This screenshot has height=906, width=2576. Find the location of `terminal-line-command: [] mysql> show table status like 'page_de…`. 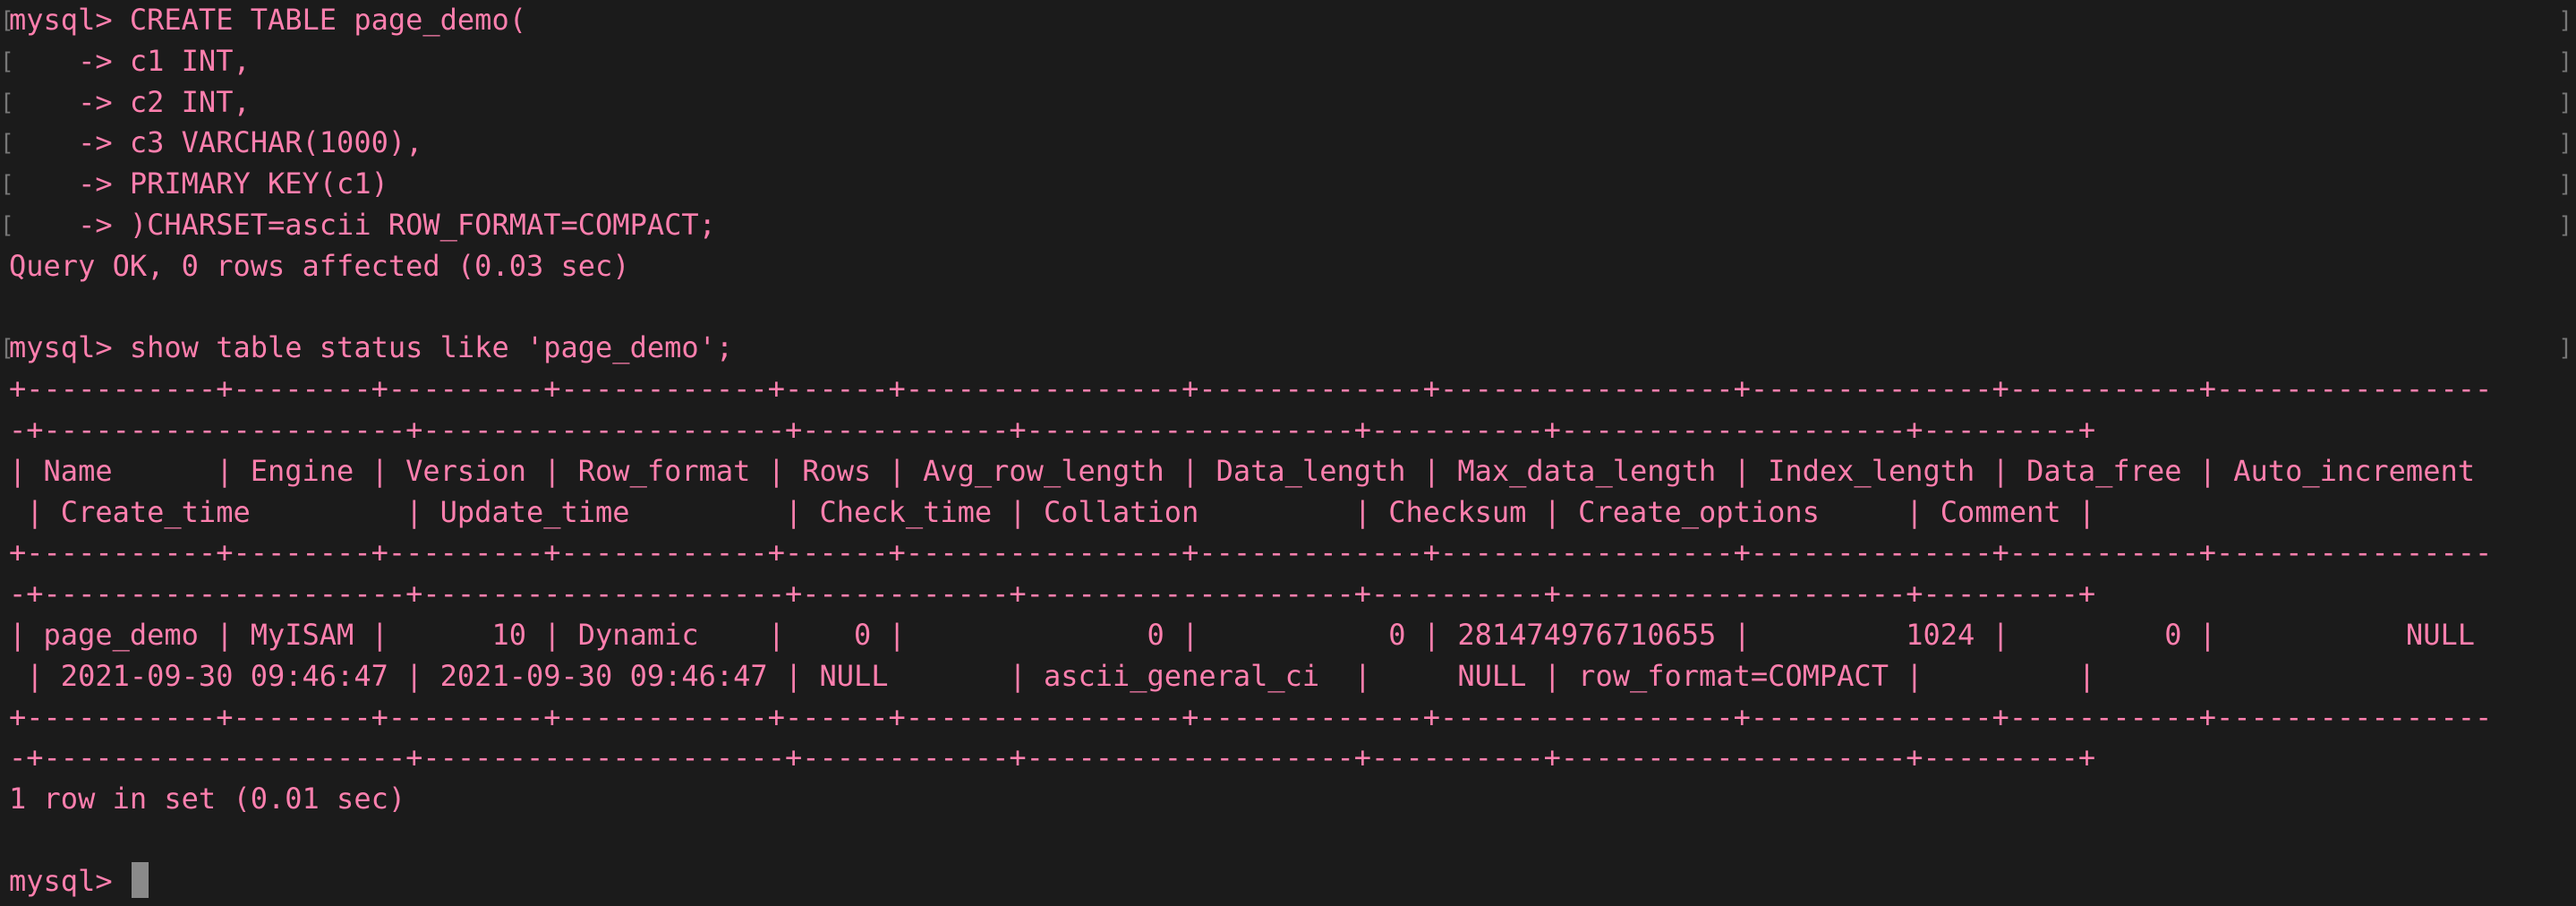

terminal-line-command: [] mysql> show table status like 'page_de… is located at coordinates (1286, 347).